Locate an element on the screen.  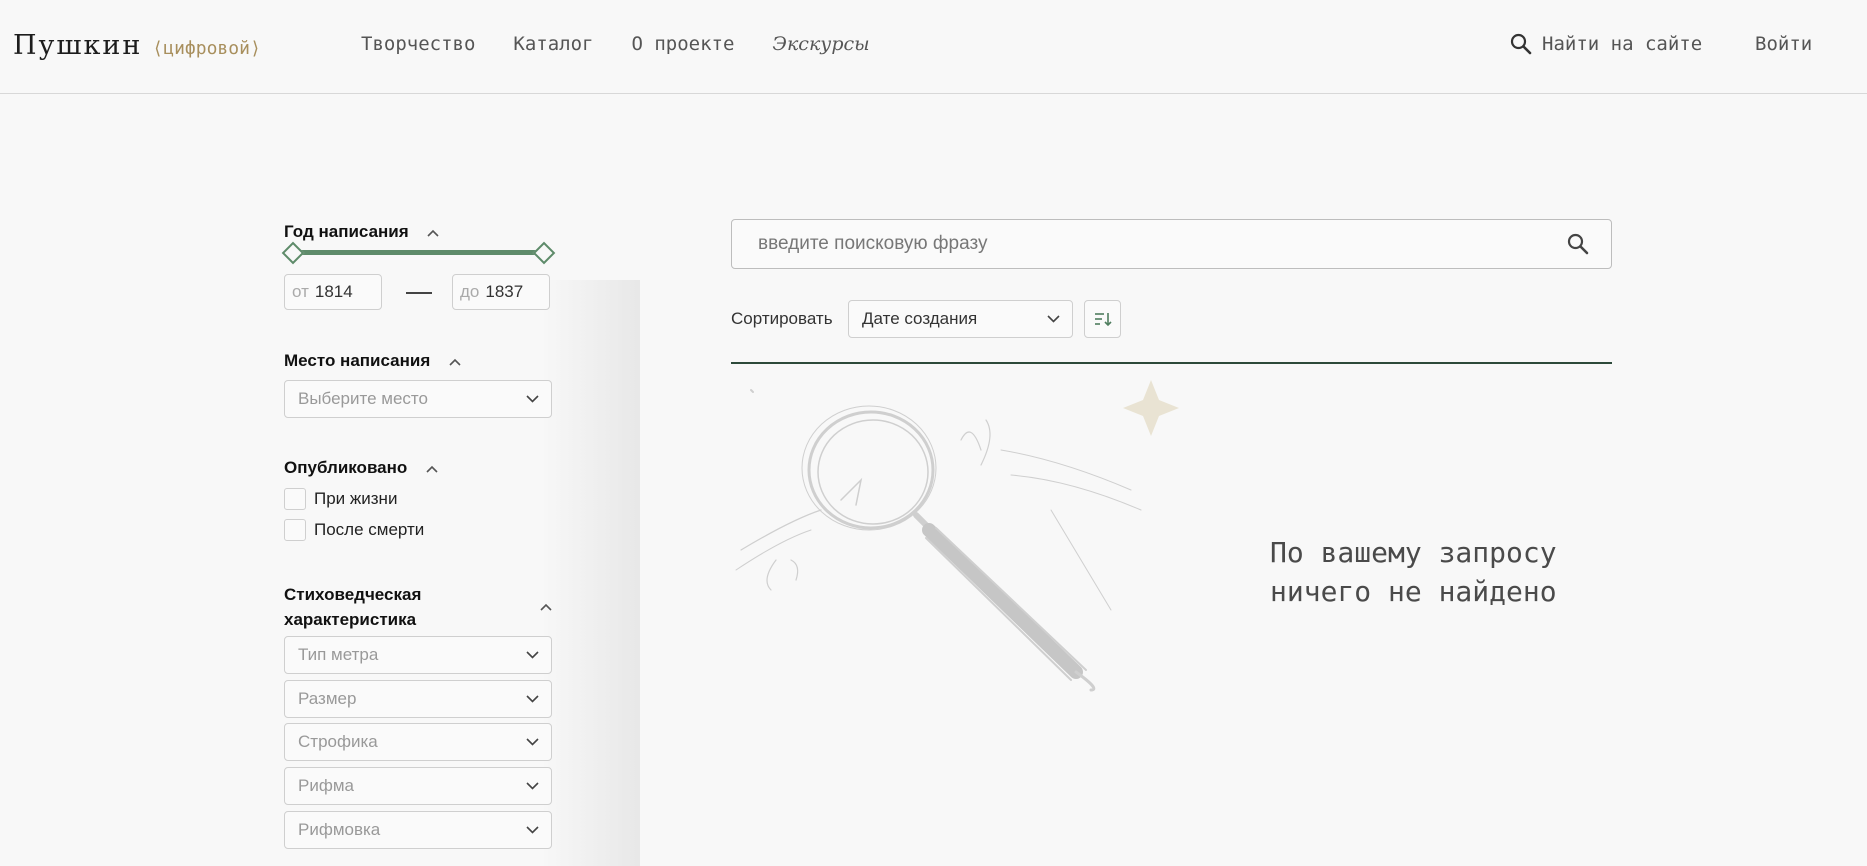
checkbox-label: При жизни is located at coordinates (356, 498).